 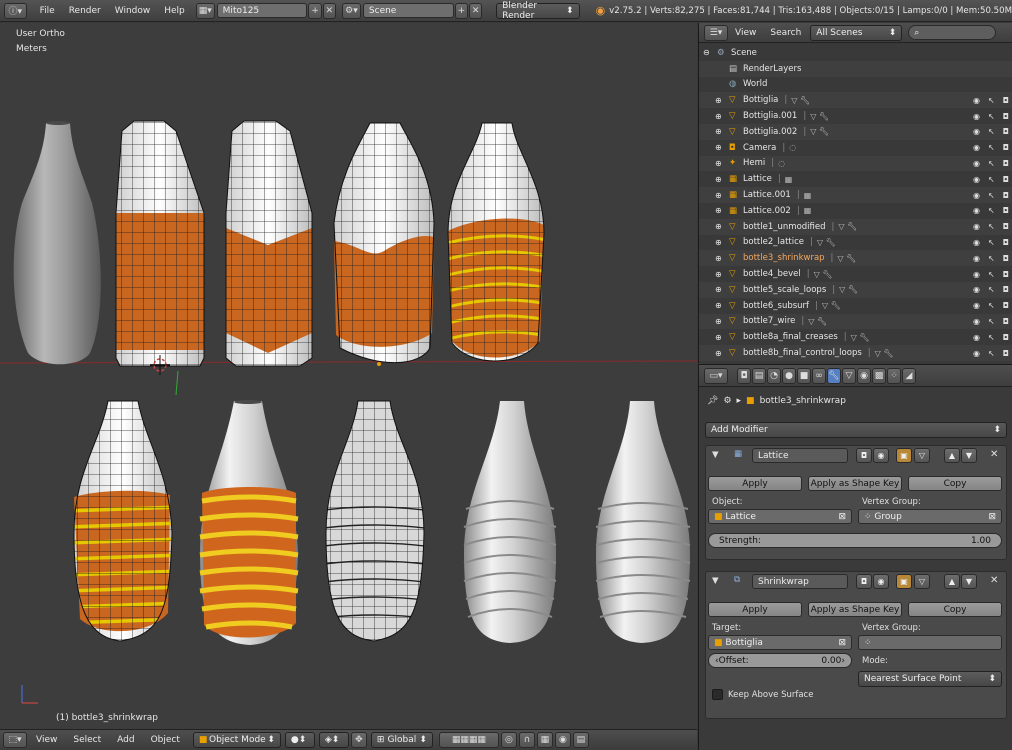 I want to click on bottle1-unmodified, so click(x=57, y=243).